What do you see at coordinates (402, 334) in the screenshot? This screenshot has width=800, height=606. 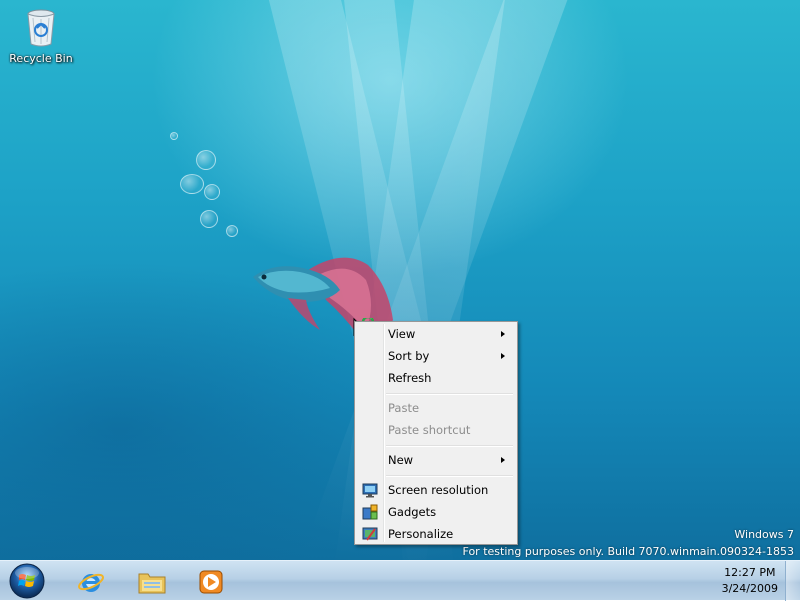 I see `menu-item-label: View` at bounding box center [402, 334].